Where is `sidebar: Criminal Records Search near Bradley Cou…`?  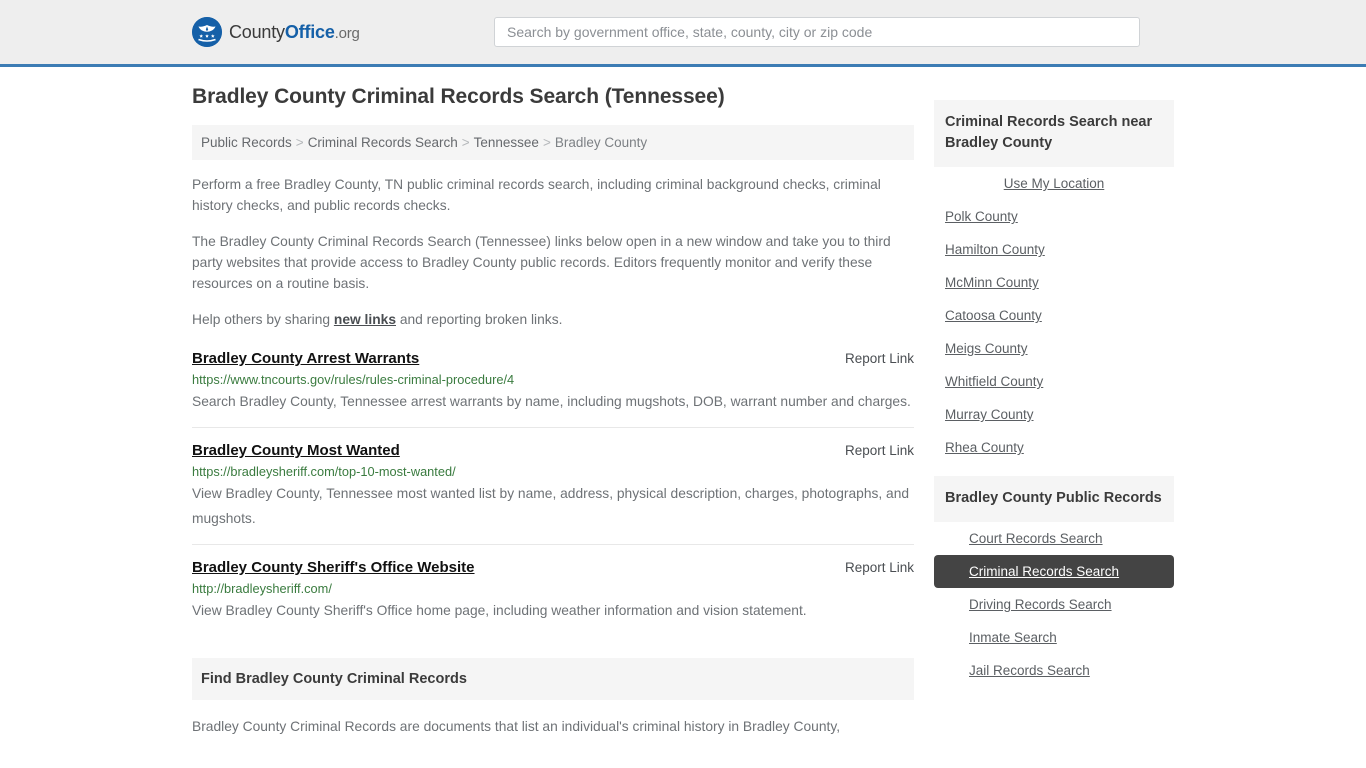
sidebar: Criminal Records Search near Bradley Cou… is located at coordinates (1054, 411).